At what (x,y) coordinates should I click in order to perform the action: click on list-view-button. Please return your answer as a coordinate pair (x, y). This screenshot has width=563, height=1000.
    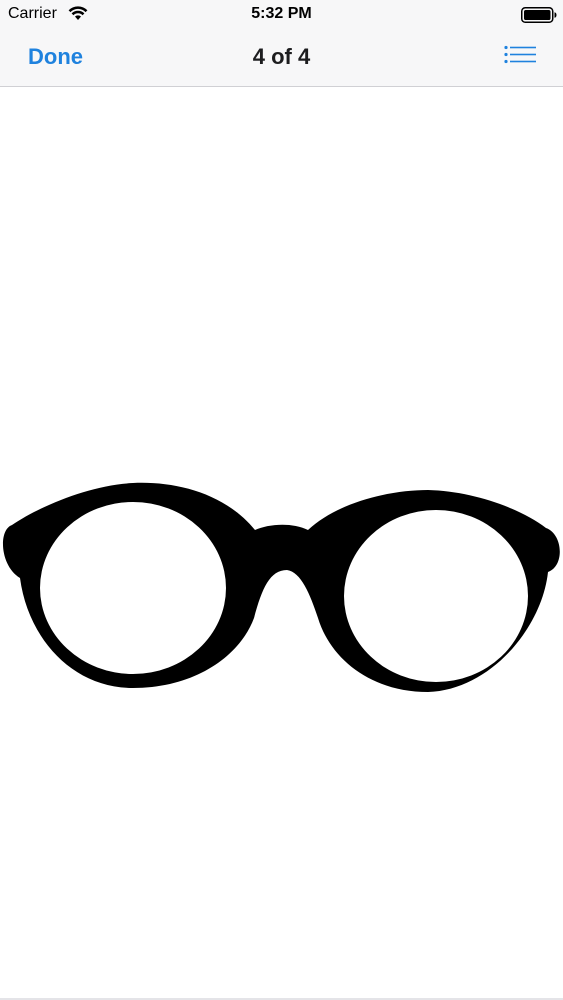
    Looking at the image, I should click on (521, 57).